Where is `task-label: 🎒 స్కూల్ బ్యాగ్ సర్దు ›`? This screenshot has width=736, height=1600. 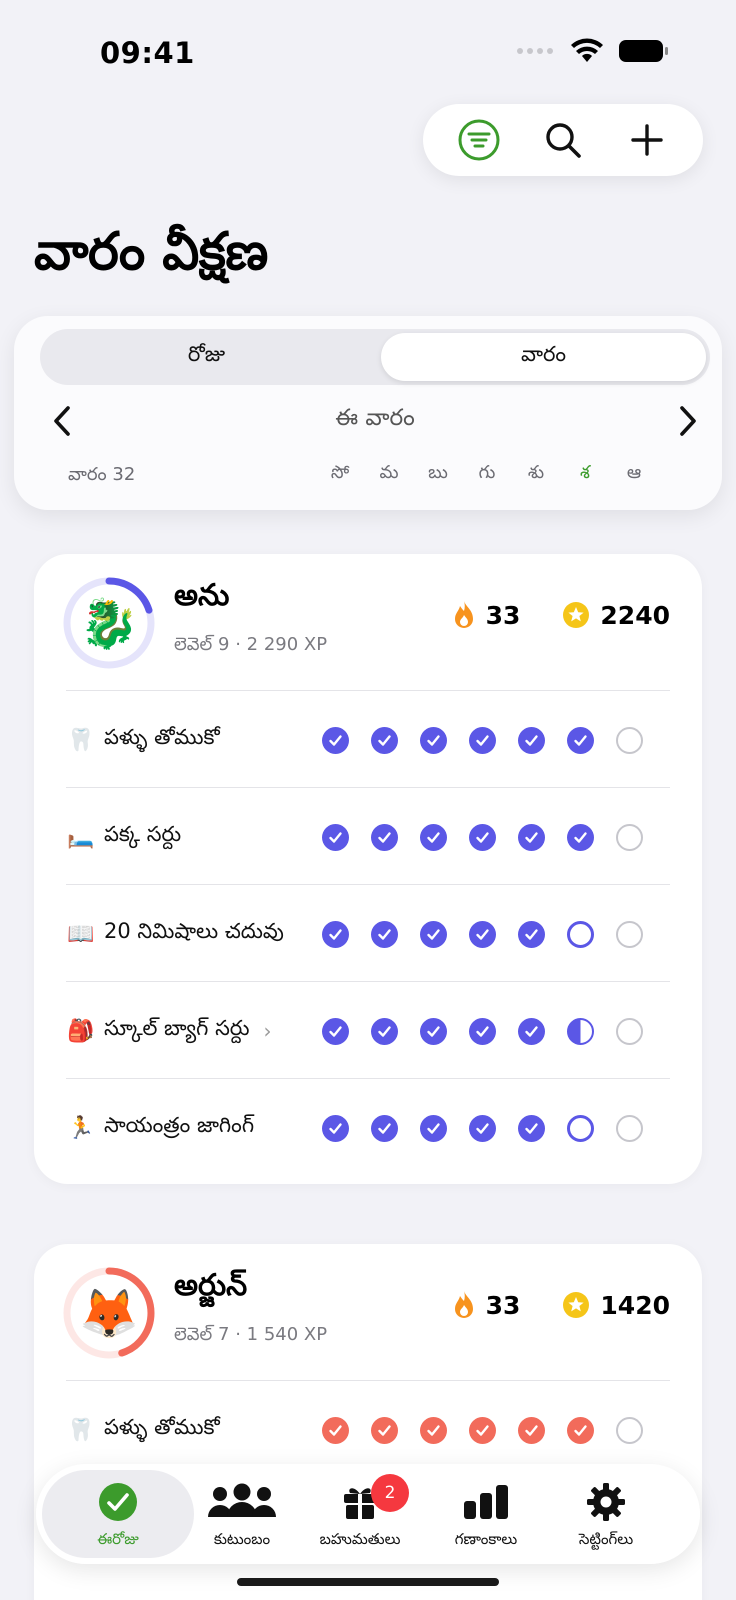 task-label: 🎒 స్కూల్ బ్యాగ్ సర్దు › is located at coordinates (169, 1031).